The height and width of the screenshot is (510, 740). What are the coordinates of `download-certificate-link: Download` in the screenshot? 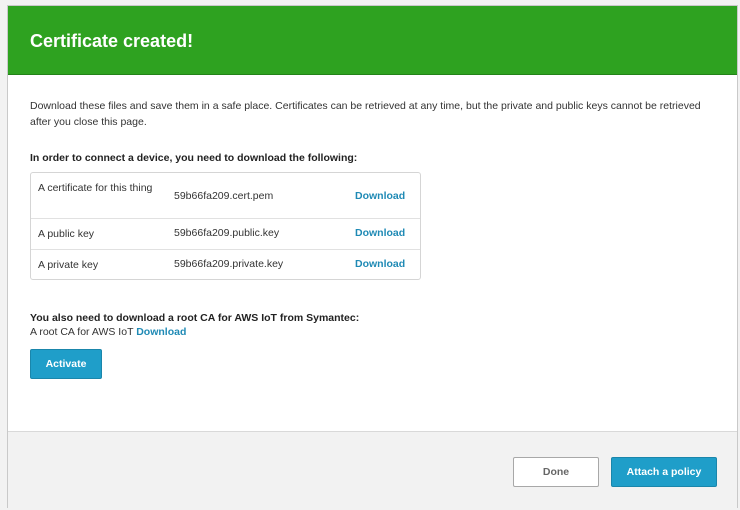 It's located at (380, 196).